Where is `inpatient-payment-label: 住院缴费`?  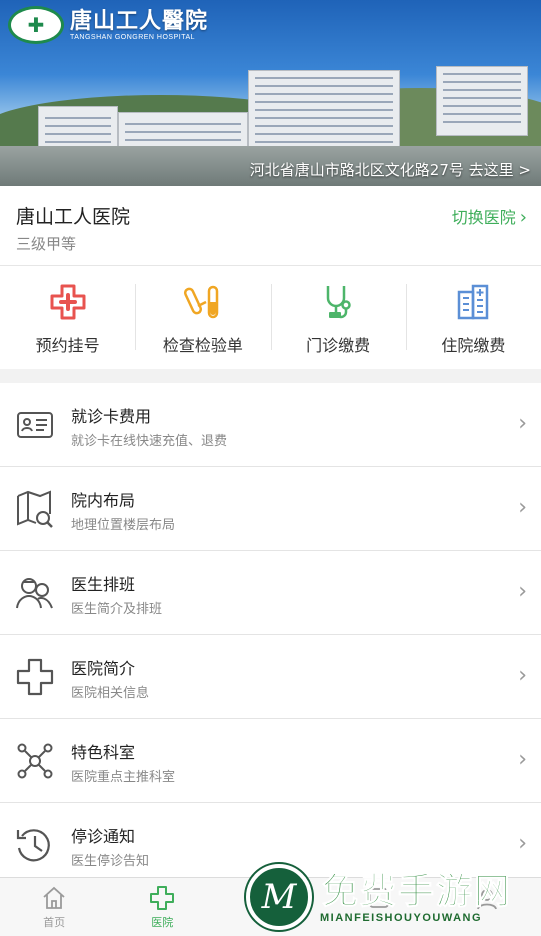
inpatient-payment-label: 住院缴费 is located at coordinates (473, 345).